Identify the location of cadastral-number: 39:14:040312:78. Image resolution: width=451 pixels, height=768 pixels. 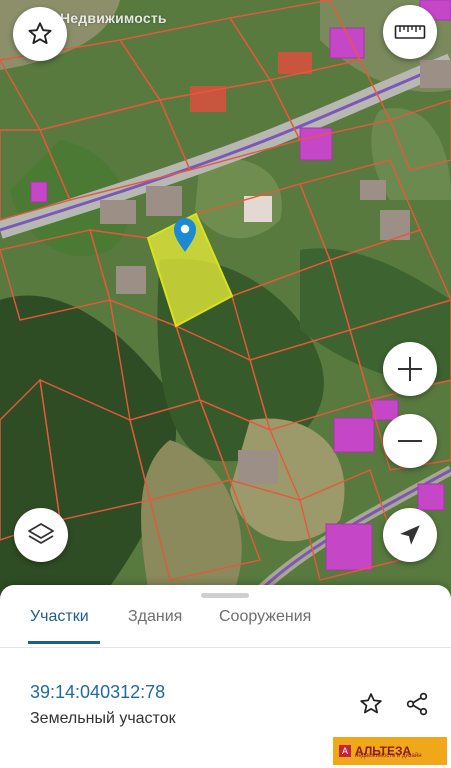
(97, 692).